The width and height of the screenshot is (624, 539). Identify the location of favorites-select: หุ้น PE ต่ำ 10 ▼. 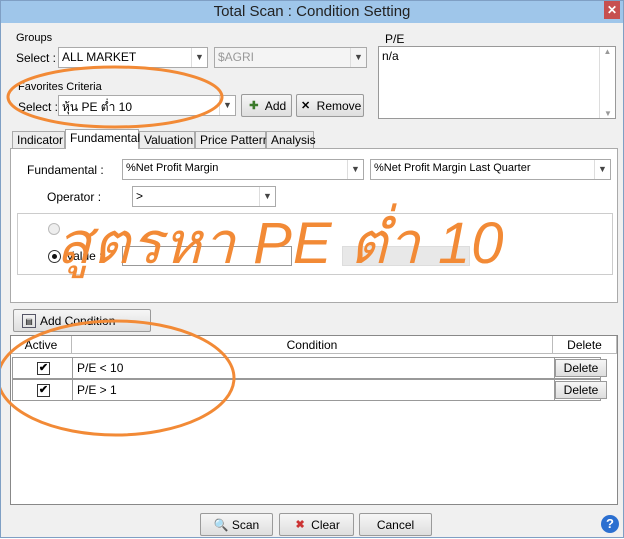
(147, 105).